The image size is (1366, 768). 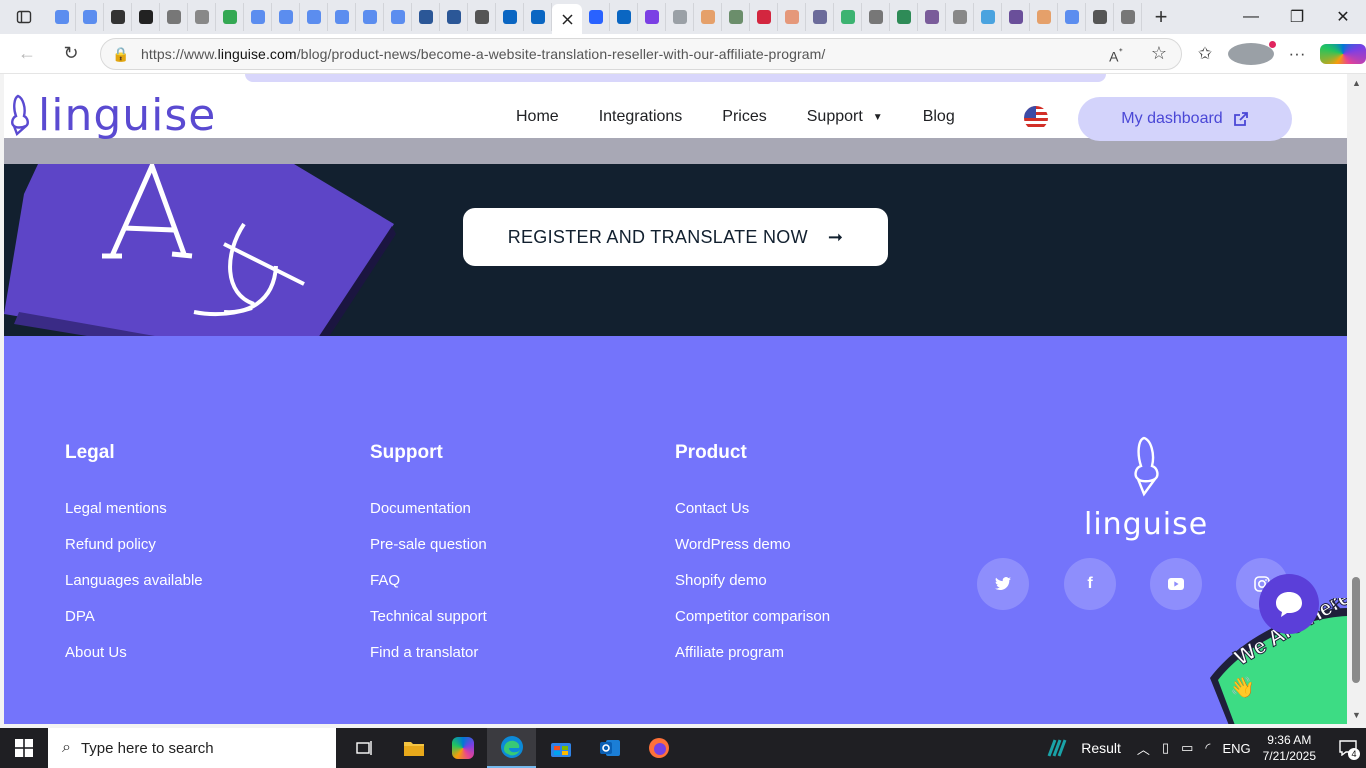 What do you see at coordinates (364, 748) in the screenshot?
I see `task-view-button` at bounding box center [364, 748].